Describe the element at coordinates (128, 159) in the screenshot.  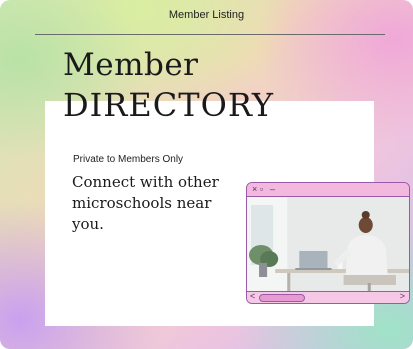
I see `private-tagline: Private to Members Only` at that location.